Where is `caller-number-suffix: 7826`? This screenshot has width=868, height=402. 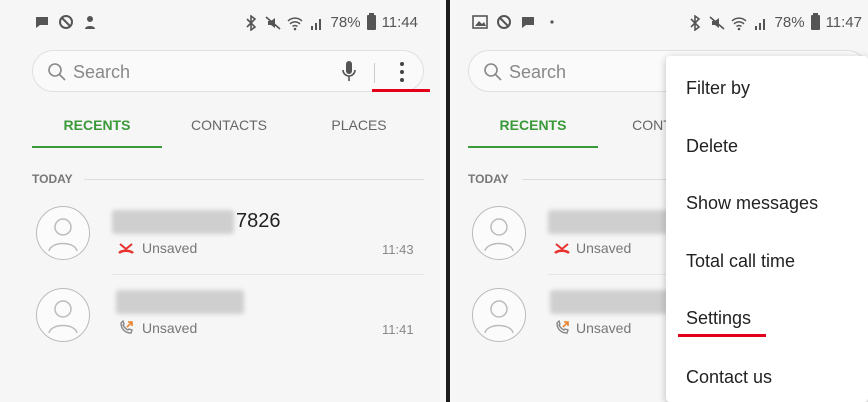 caller-number-suffix: 7826 is located at coordinates (258, 221).